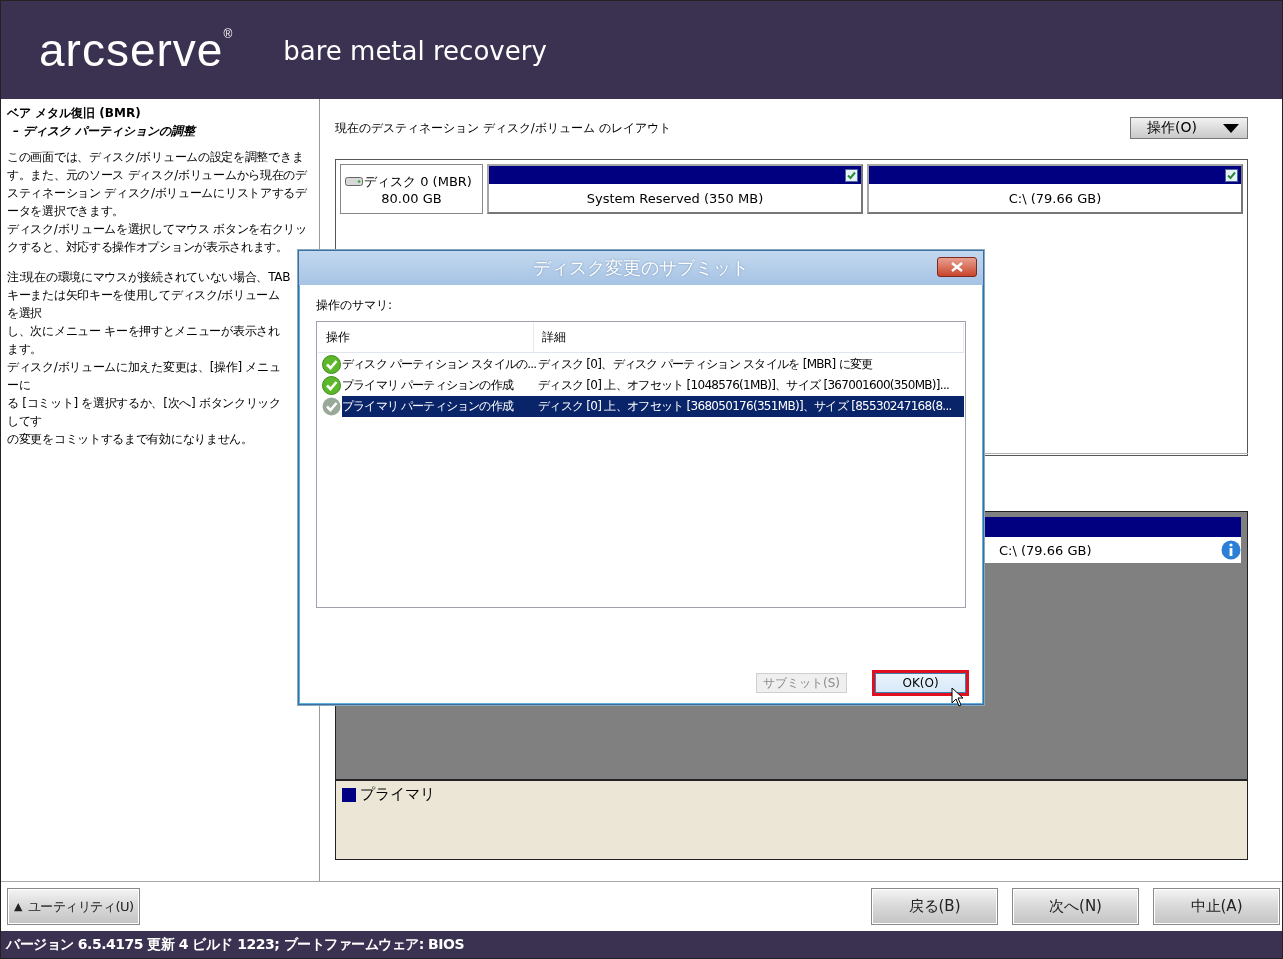  Describe the element at coordinates (397, 794) in the screenshot. I see `legend-label: プライマリ` at that location.